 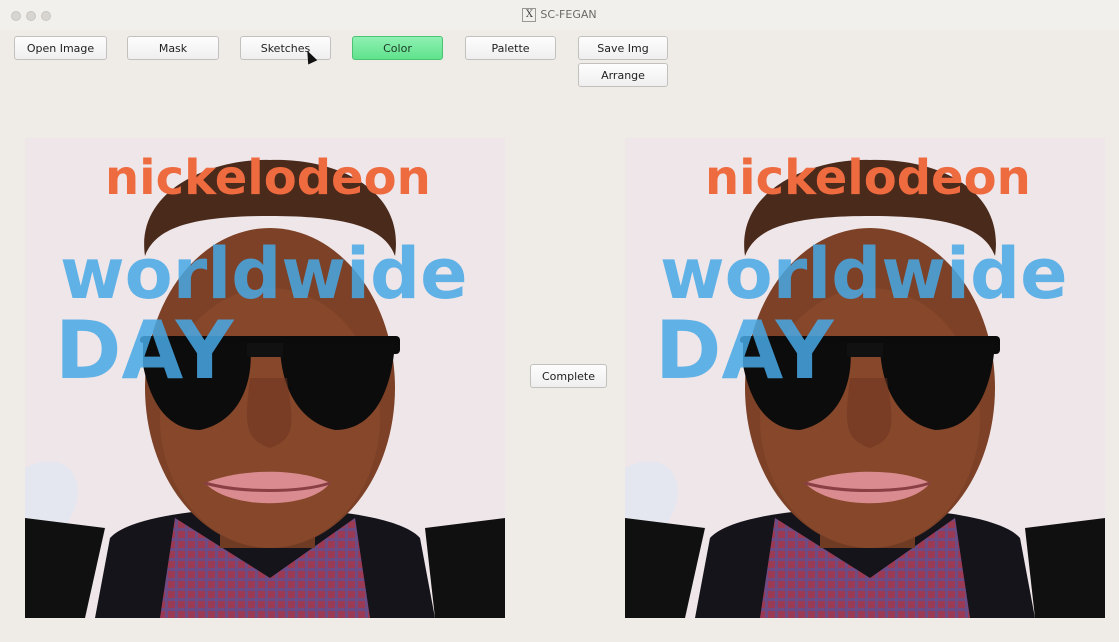 I want to click on logo-text-line1: nickelodeon, so click(x=868, y=178).